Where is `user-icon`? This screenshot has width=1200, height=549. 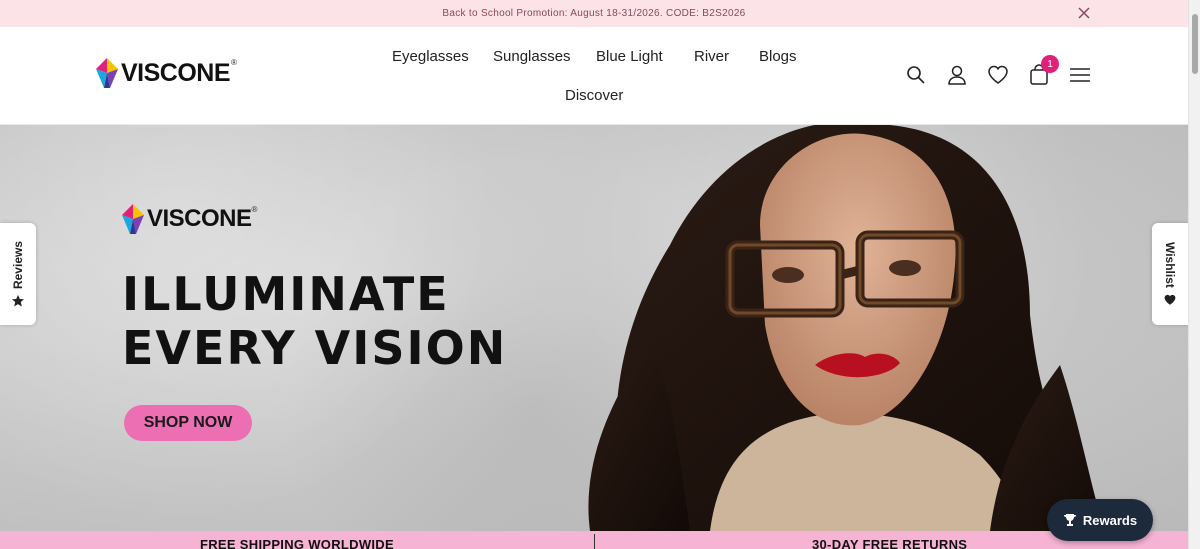
user-icon is located at coordinates (957, 75).